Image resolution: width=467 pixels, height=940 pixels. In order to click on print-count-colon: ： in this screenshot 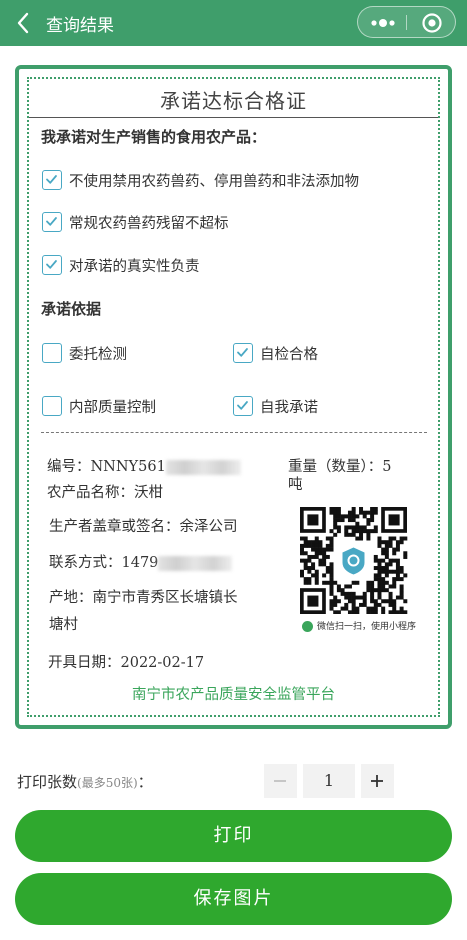, I will do `click(145, 782)`.